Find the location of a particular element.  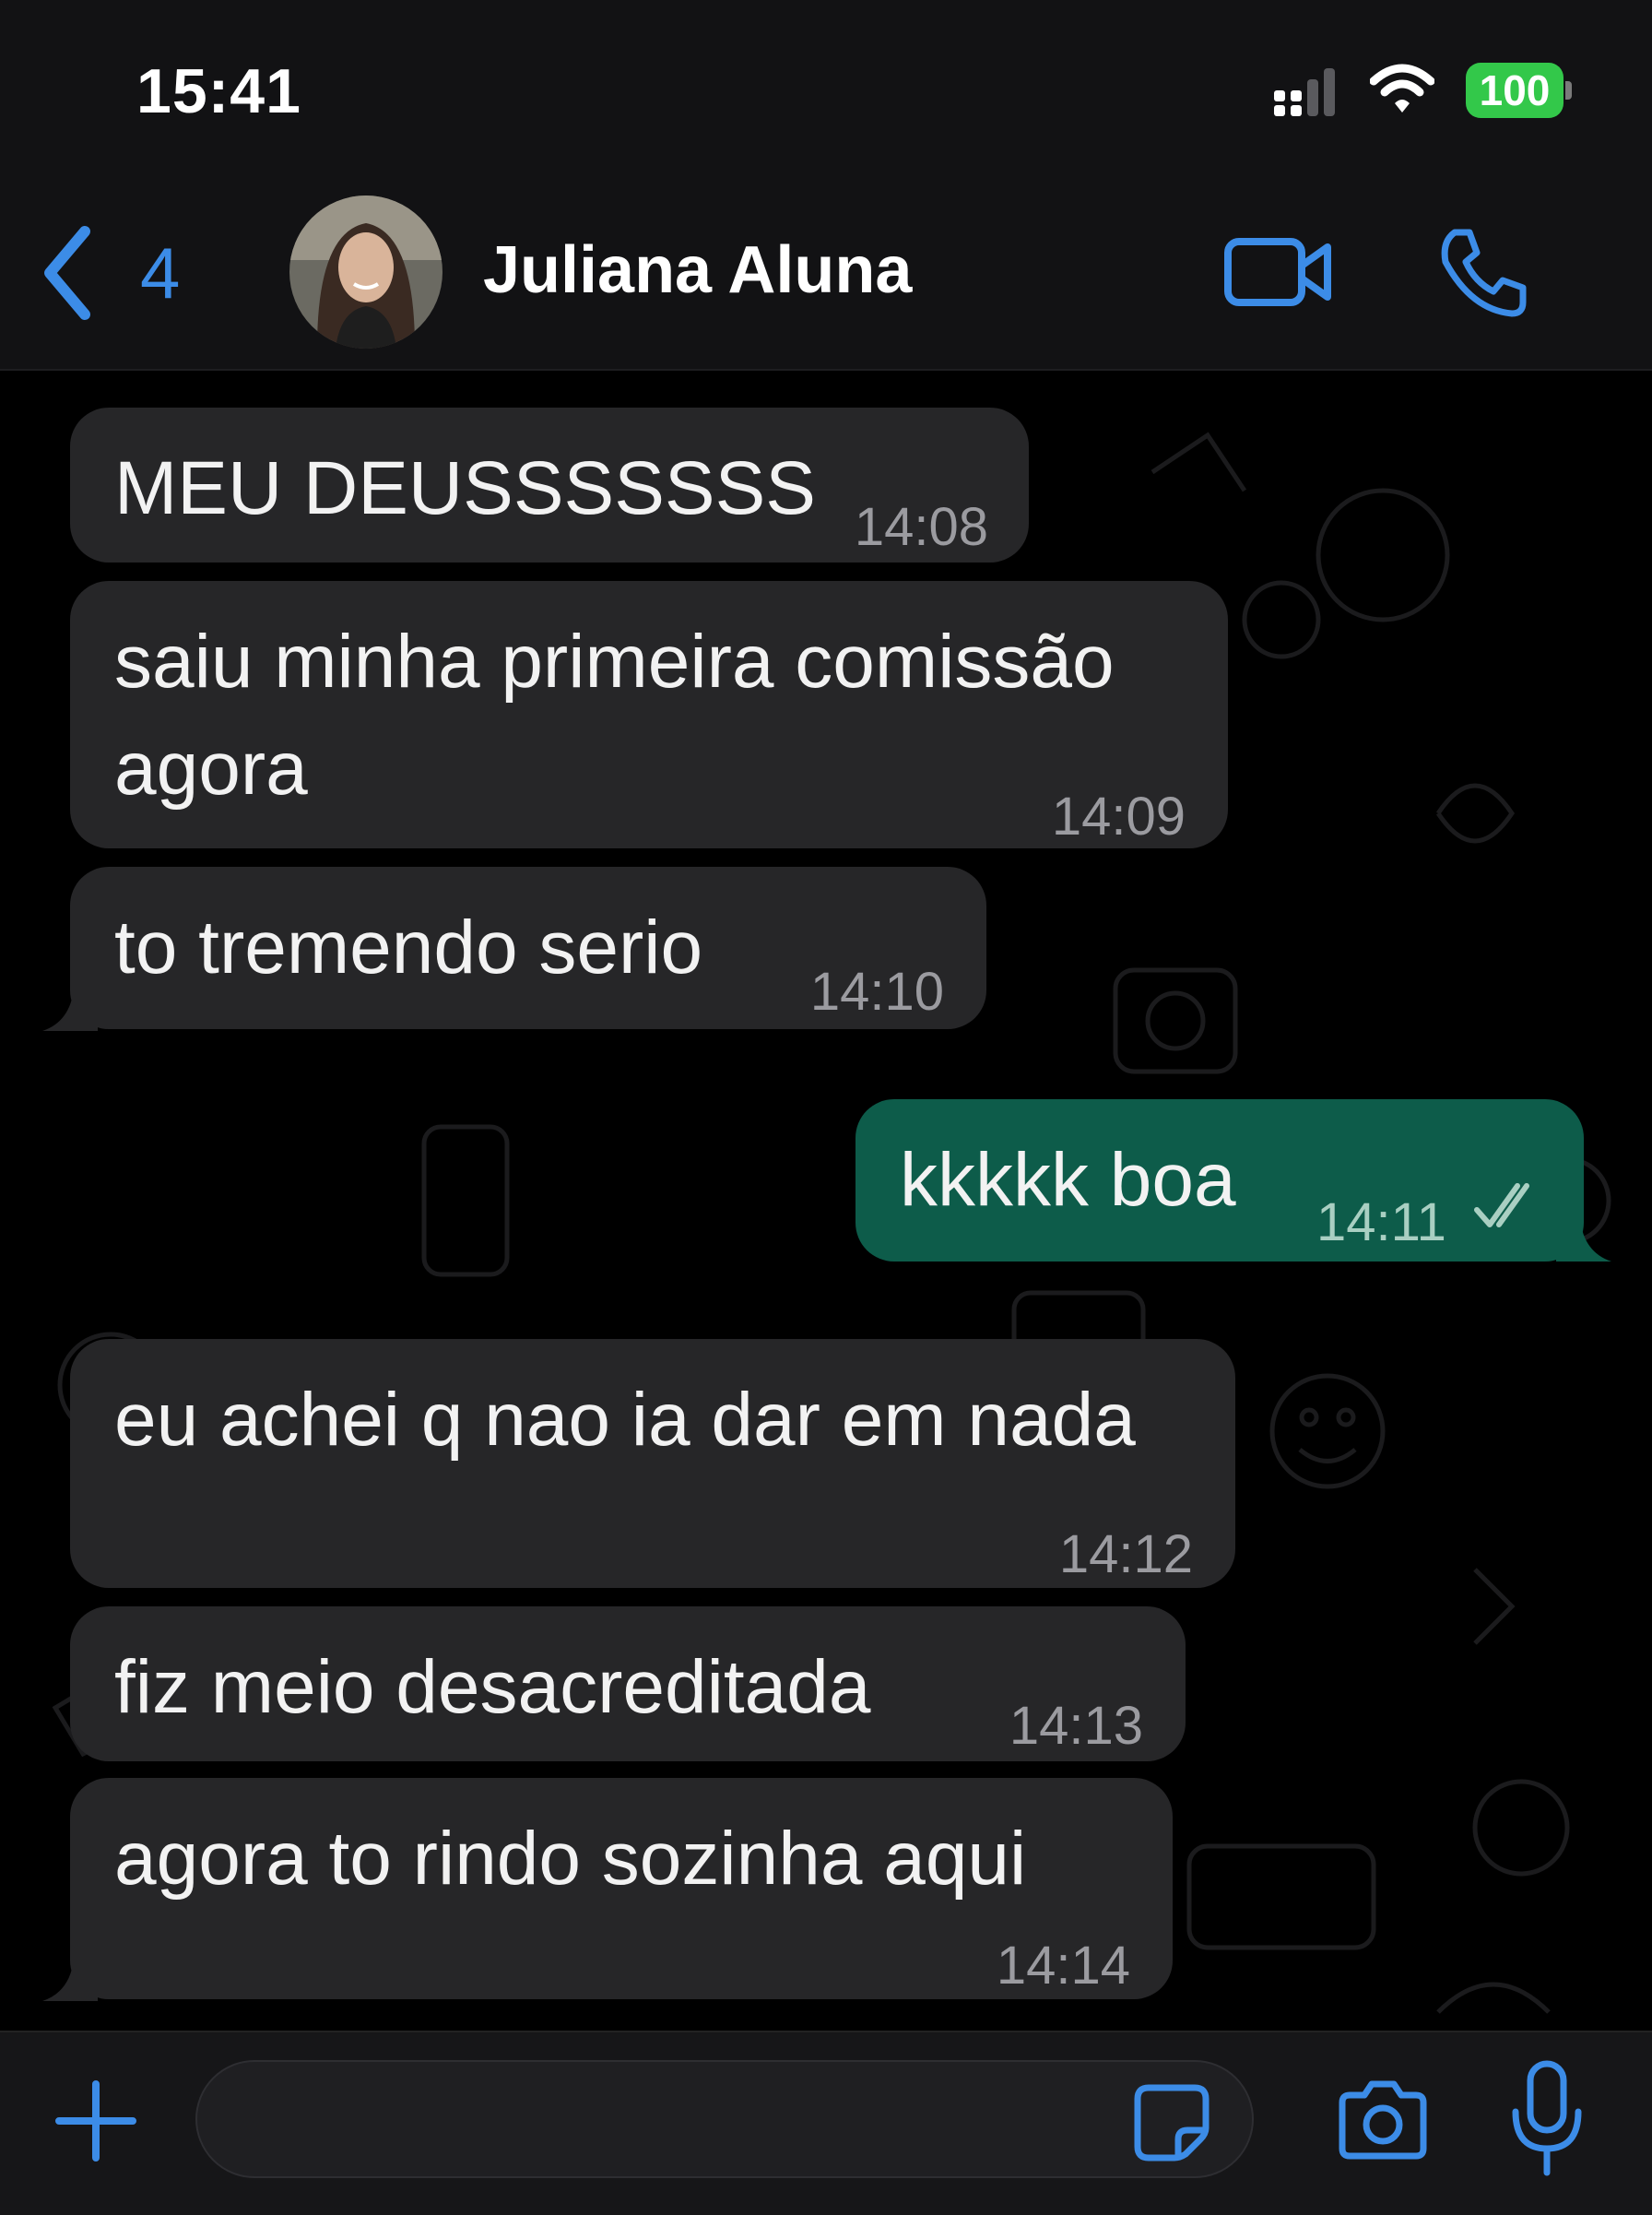

message-text: agora to rindo sozinha aqui is located at coordinates (570, 1859).